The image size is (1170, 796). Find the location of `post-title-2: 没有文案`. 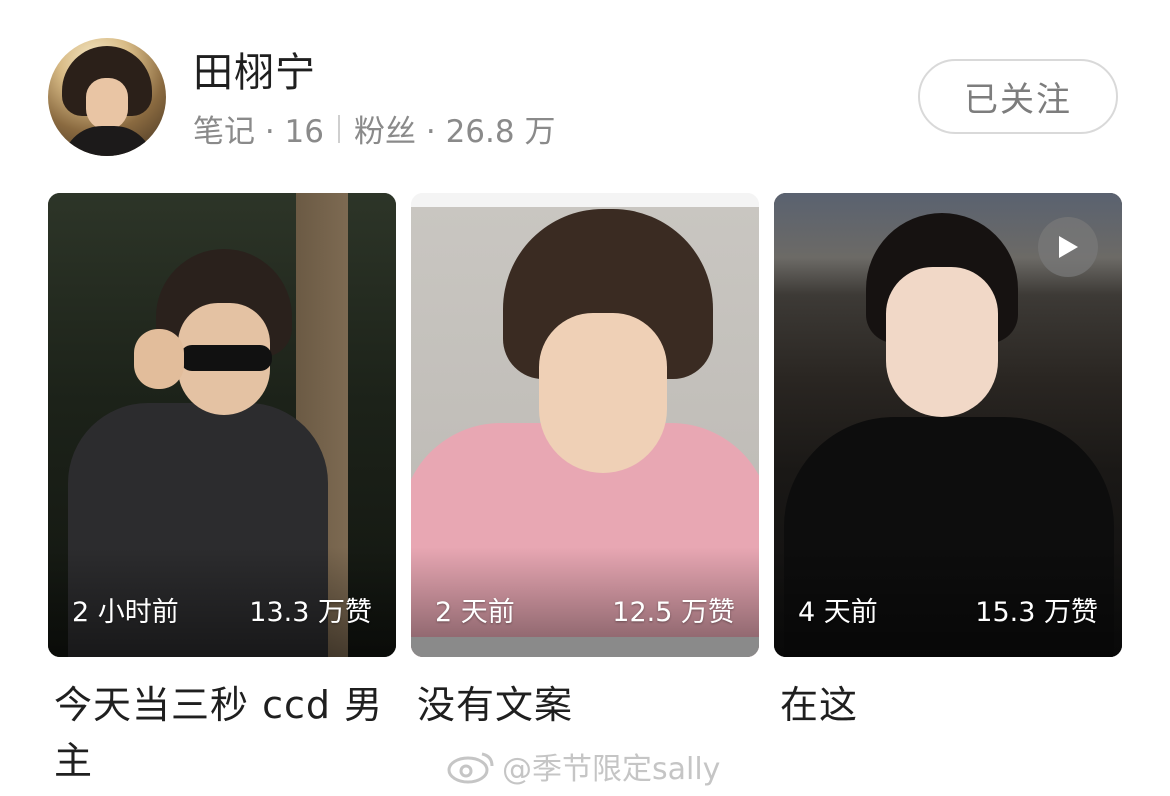

post-title-2: 没有文案 is located at coordinates (587, 705).